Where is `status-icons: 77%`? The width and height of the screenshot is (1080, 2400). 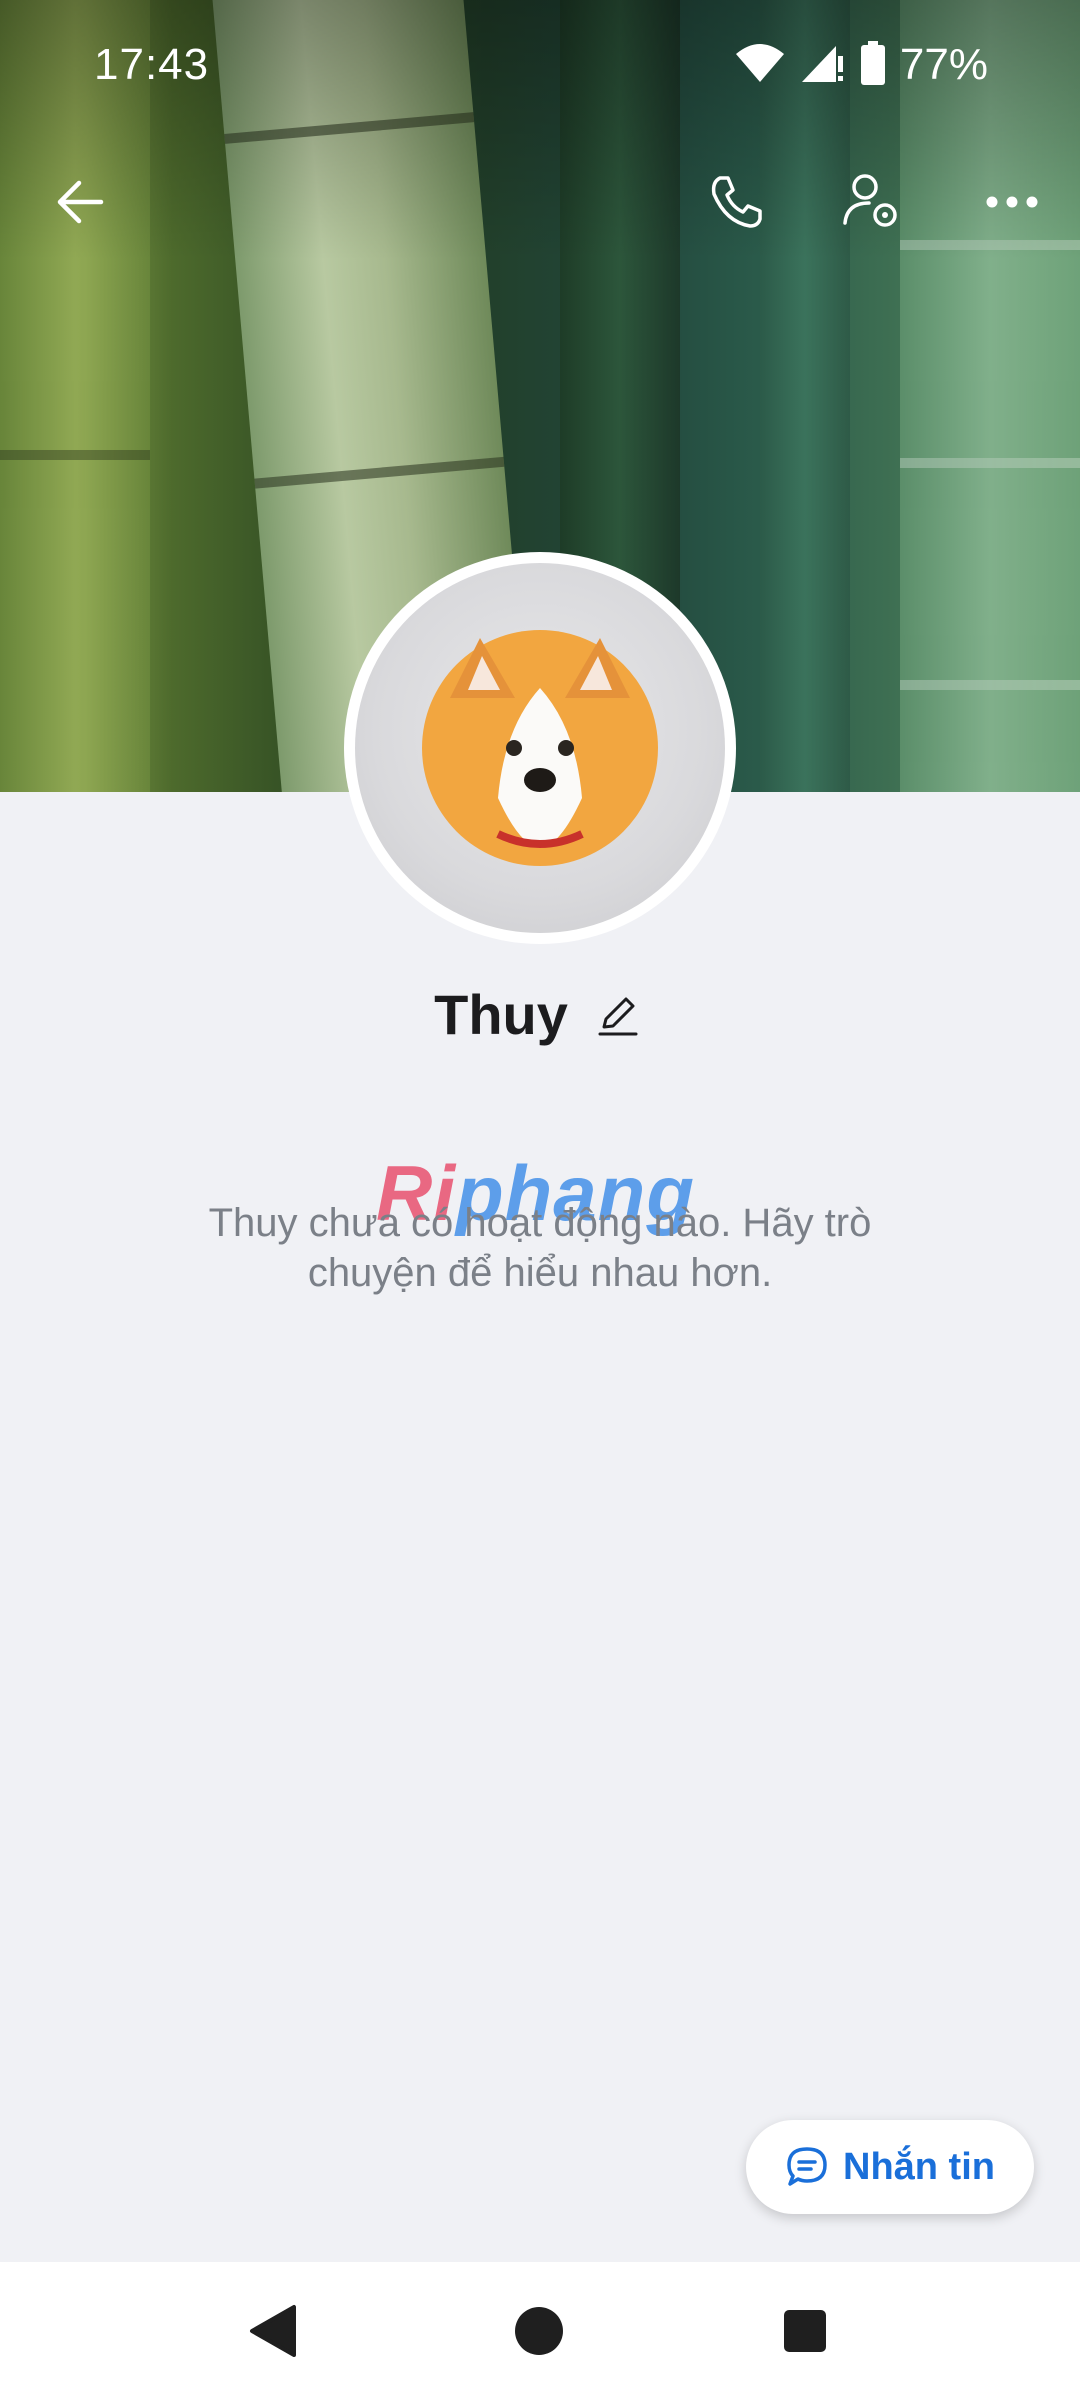 status-icons: 77% is located at coordinates (861, 65).